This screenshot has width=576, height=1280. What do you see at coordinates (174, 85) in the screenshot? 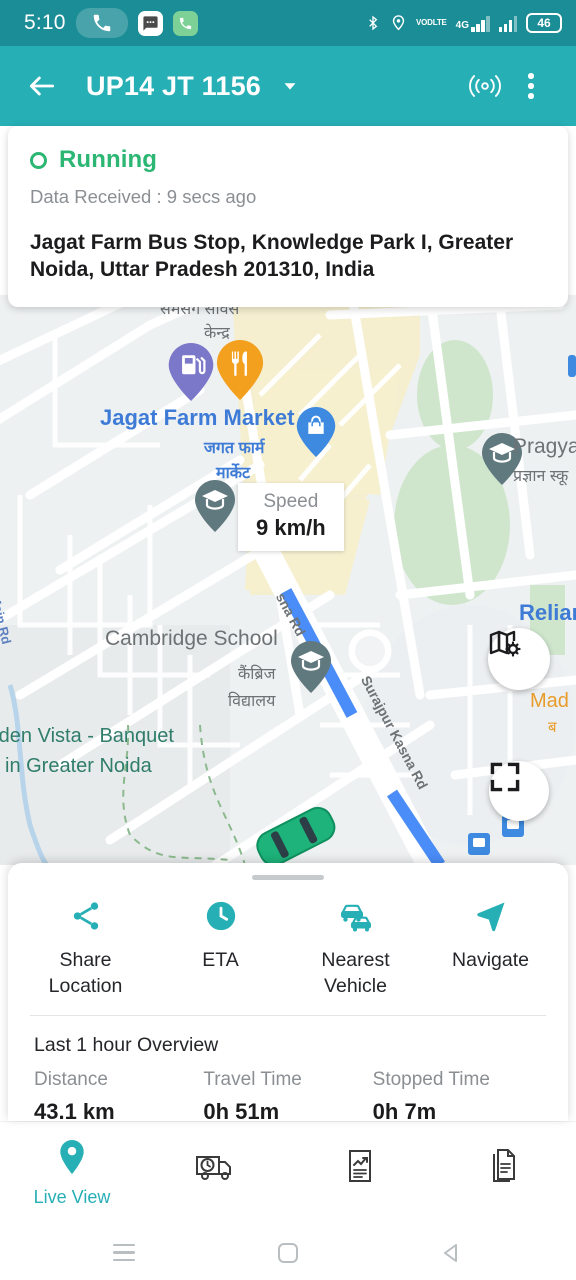
I see `page-title: UP14 JT 1156` at bounding box center [174, 85].